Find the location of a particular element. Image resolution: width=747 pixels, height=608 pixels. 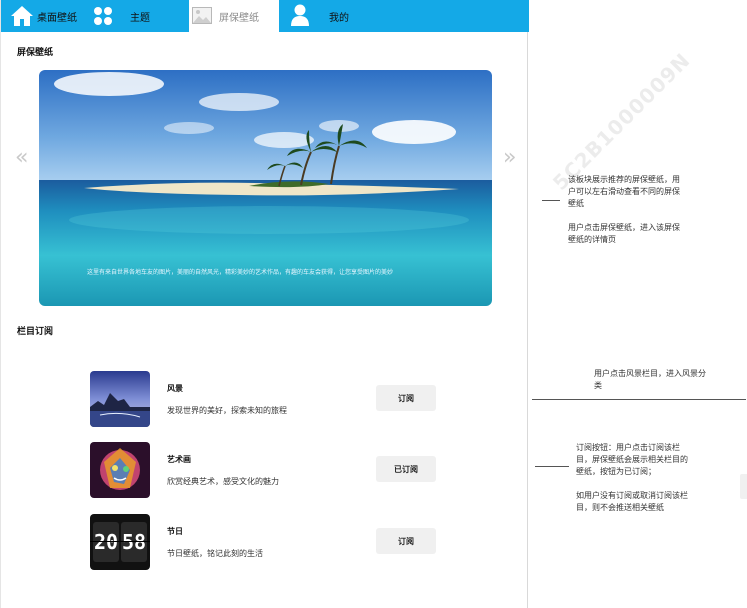

nav-item-desktop-wallpaper: 桌面壁纸 is located at coordinates (47, 16).